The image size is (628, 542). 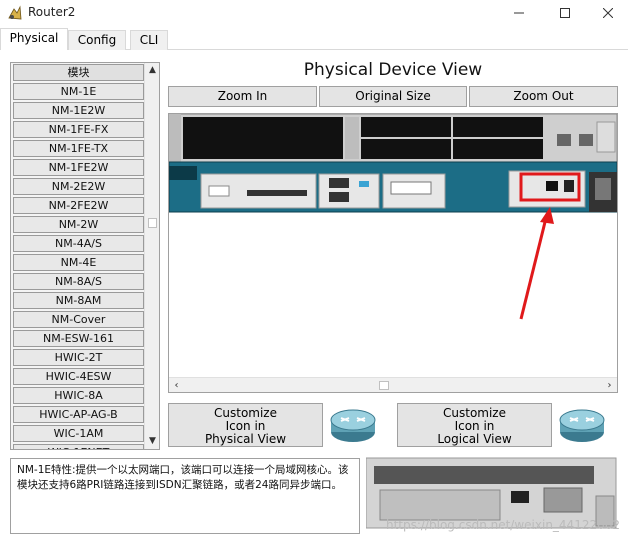 I want to click on module-list-header: 模块, so click(x=78, y=72).